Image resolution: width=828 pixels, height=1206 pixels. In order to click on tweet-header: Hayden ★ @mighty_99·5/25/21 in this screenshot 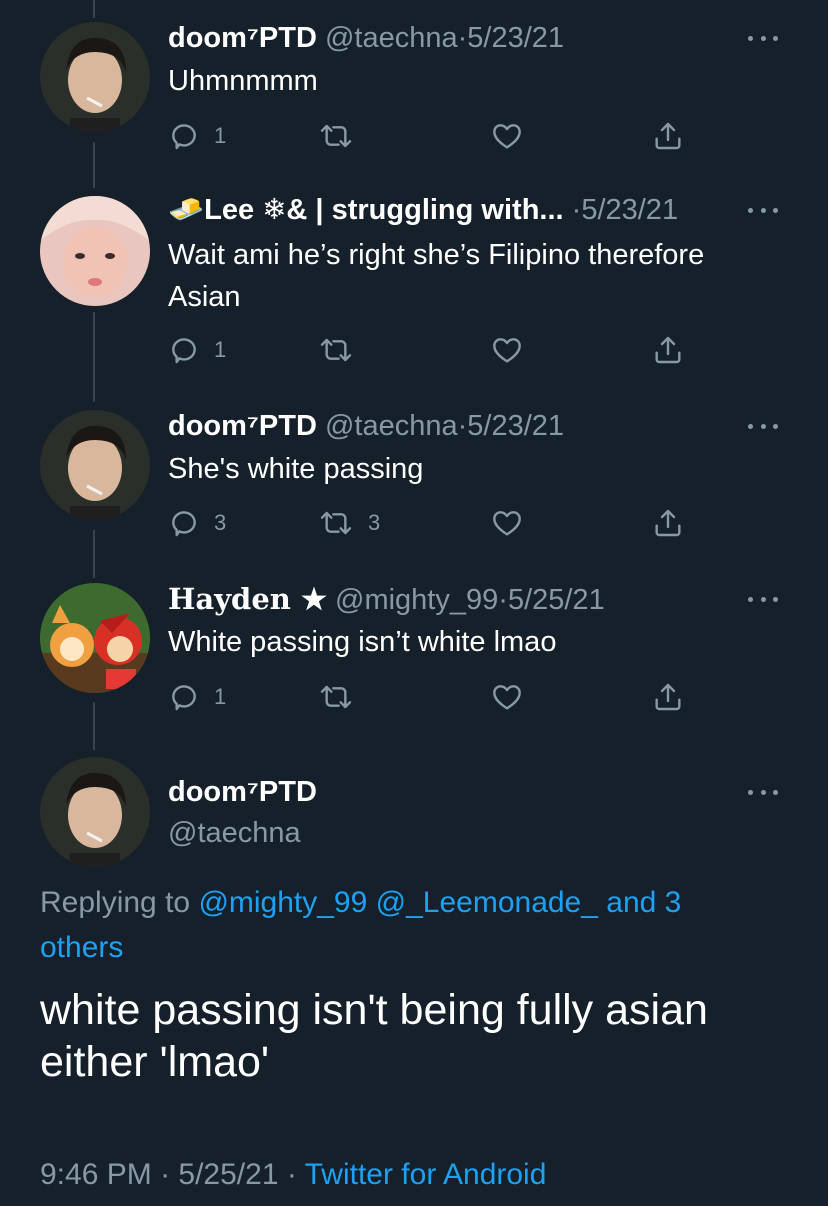, I will do `click(450, 599)`.